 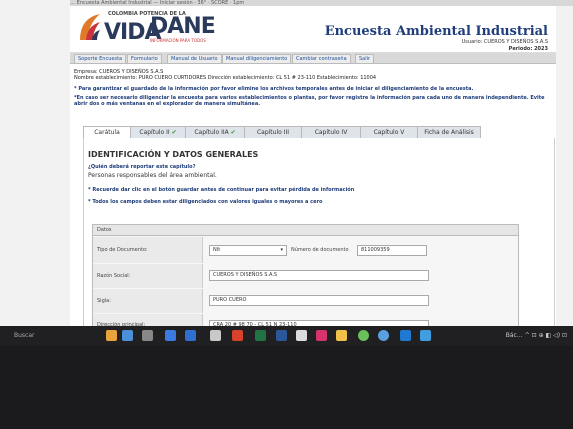 I want to click on word-icon, so click(x=281, y=335).